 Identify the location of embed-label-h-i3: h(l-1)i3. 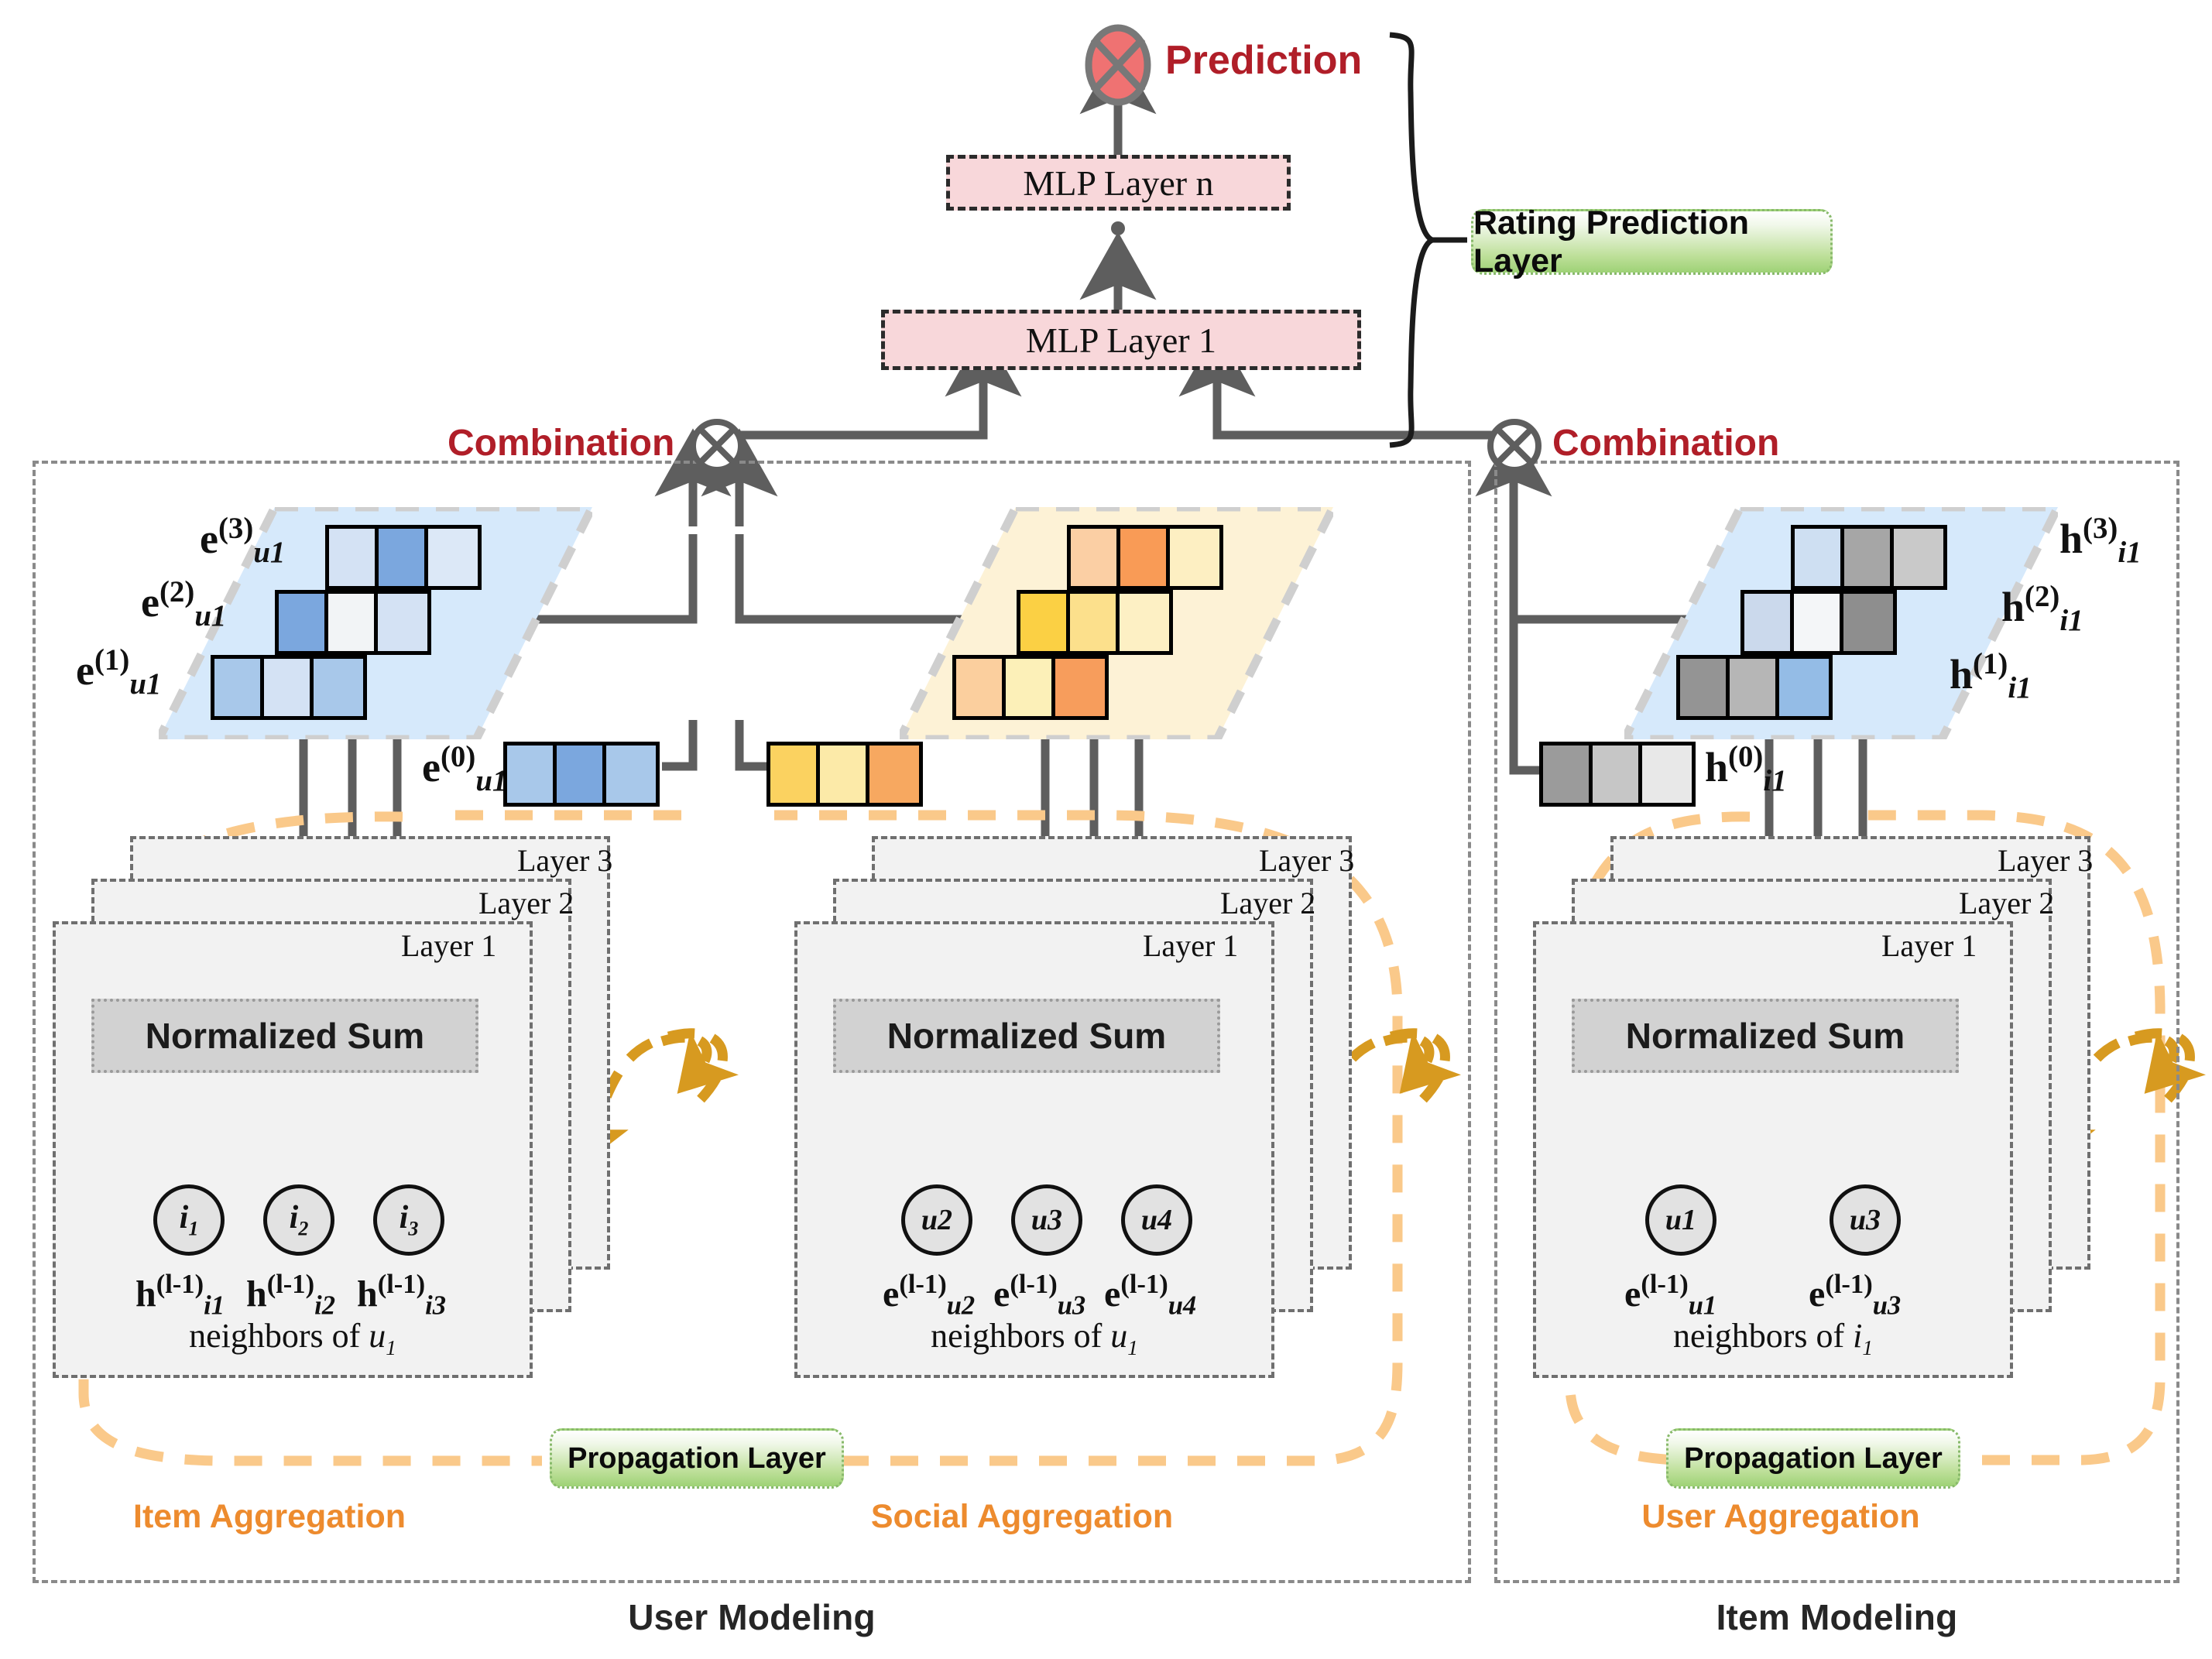
(401, 1295).